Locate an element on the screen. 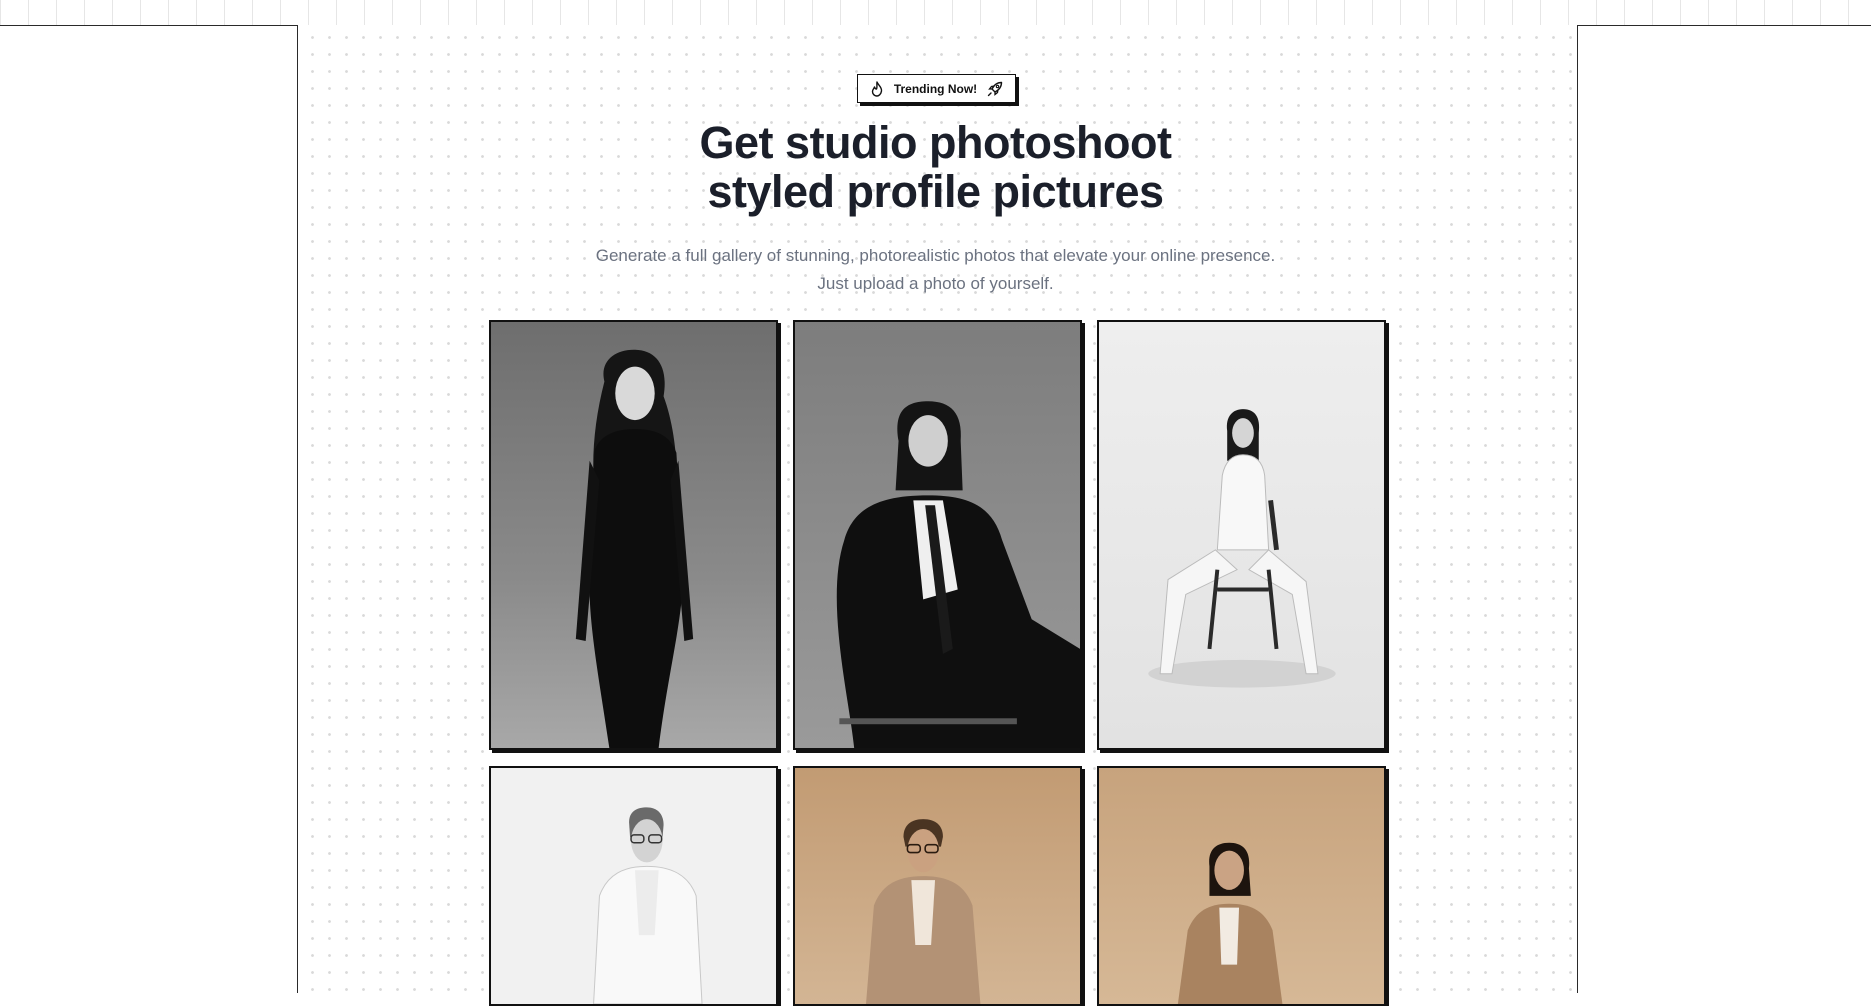 This screenshot has height=1006, width=1871. top-ruler-strip is located at coordinates (935, 13).